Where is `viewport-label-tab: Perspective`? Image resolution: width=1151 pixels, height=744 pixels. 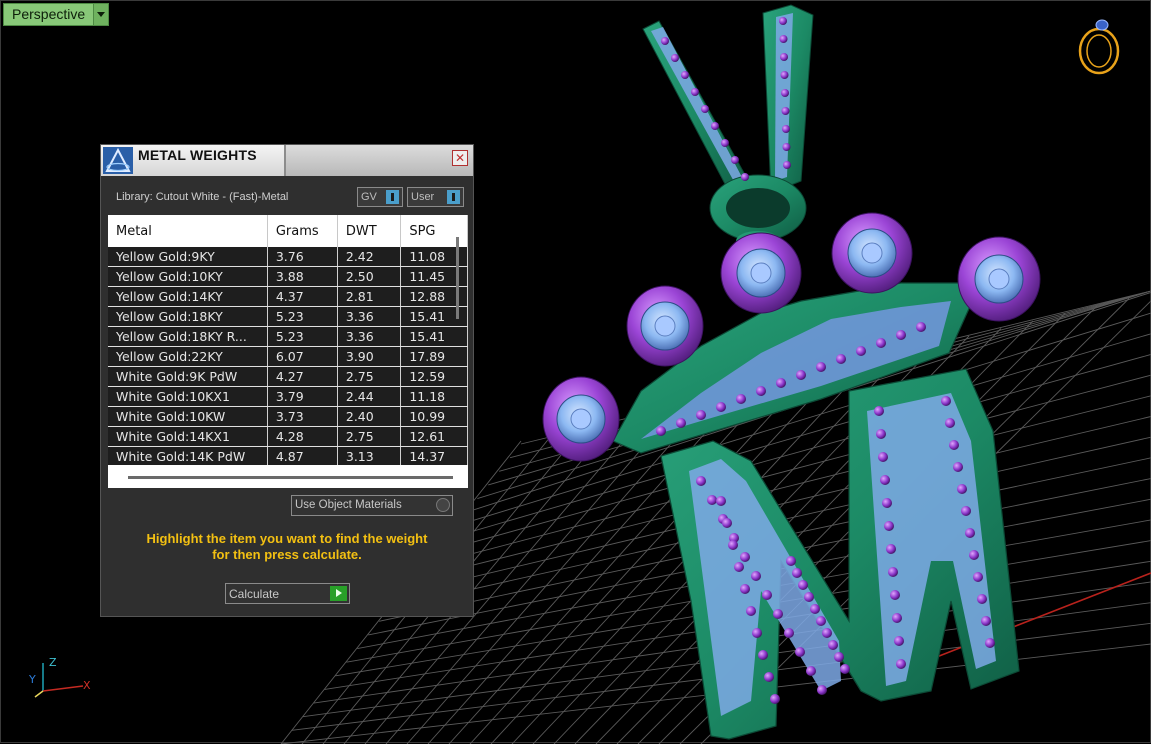
viewport-label-tab: Perspective is located at coordinates (56, 14).